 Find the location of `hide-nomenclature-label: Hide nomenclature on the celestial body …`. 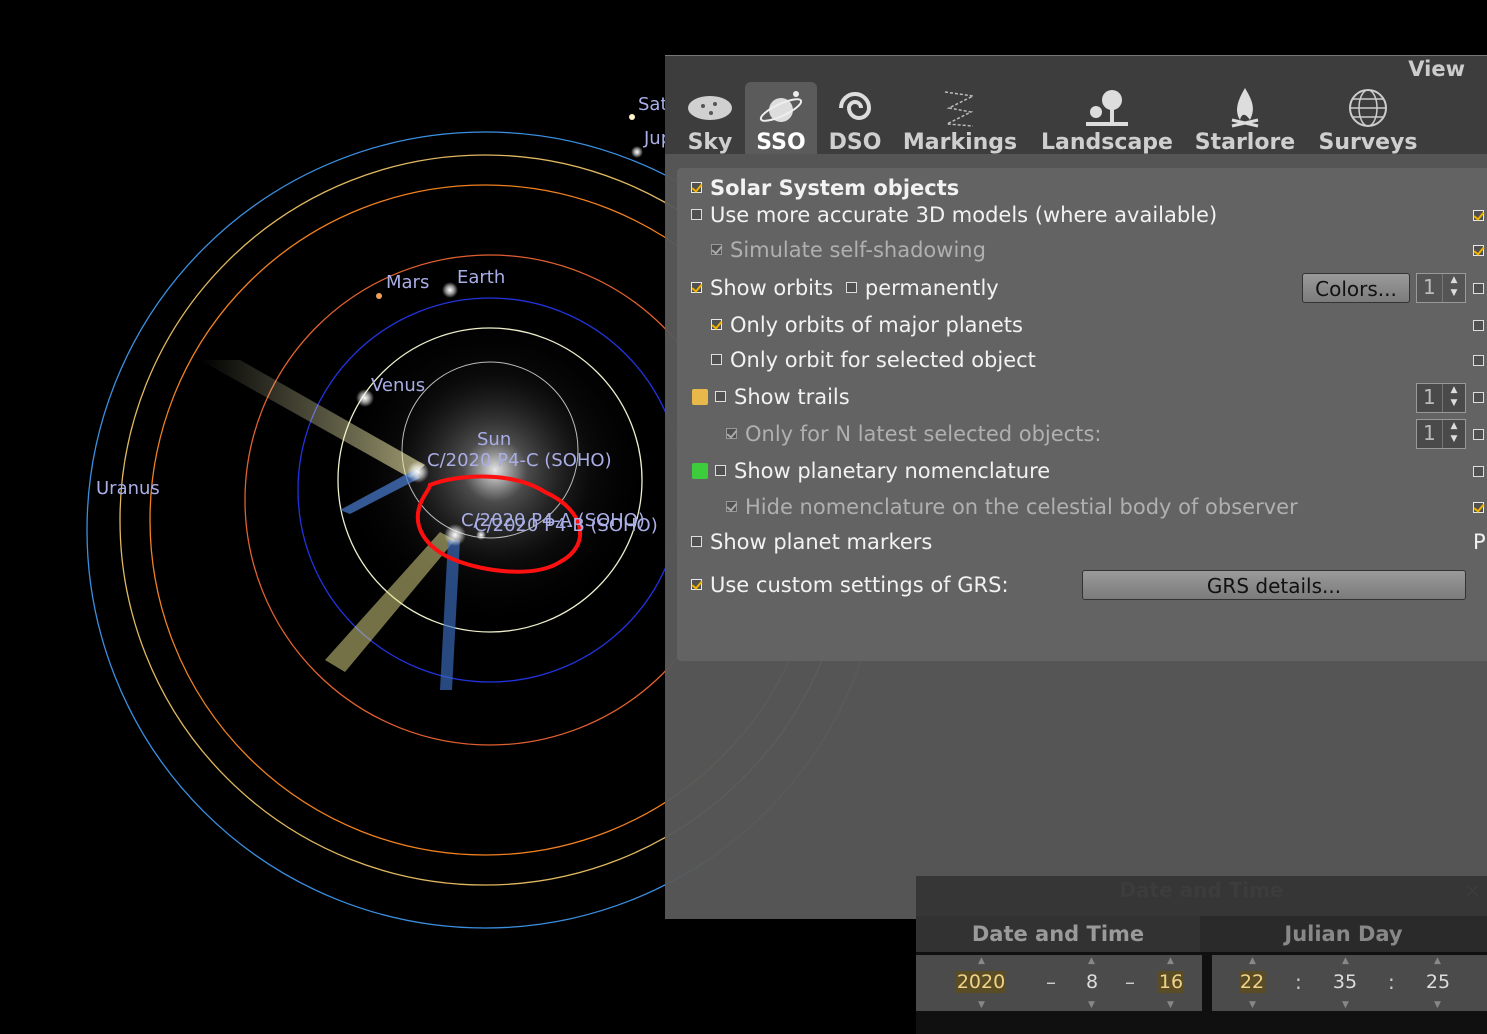

hide-nomenclature-label: Hide nomenclature on the celestial body … is located at coordinates (1021, 507).